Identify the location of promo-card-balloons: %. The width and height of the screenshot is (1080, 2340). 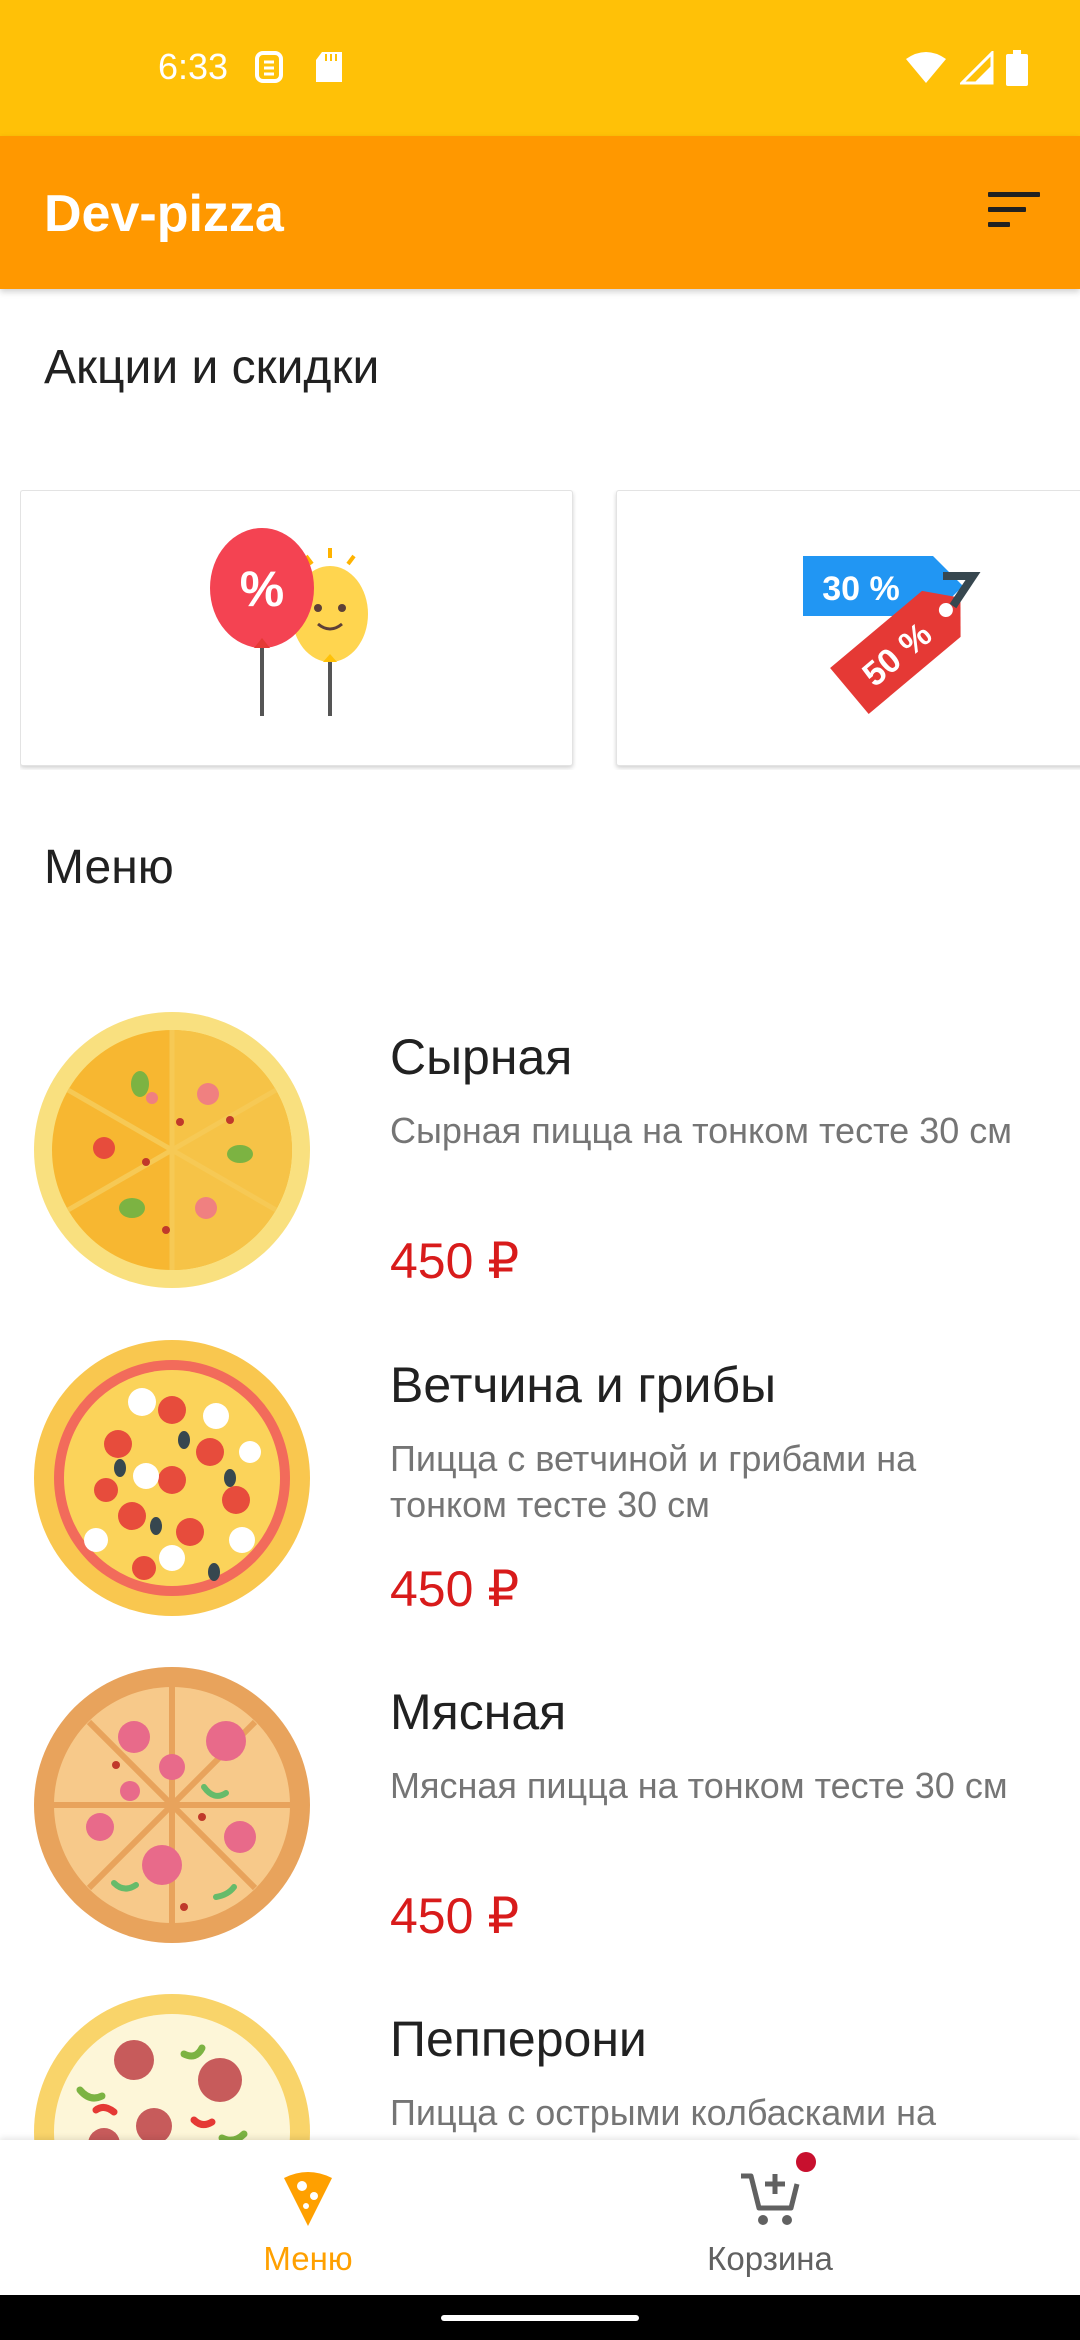
(296, 628).